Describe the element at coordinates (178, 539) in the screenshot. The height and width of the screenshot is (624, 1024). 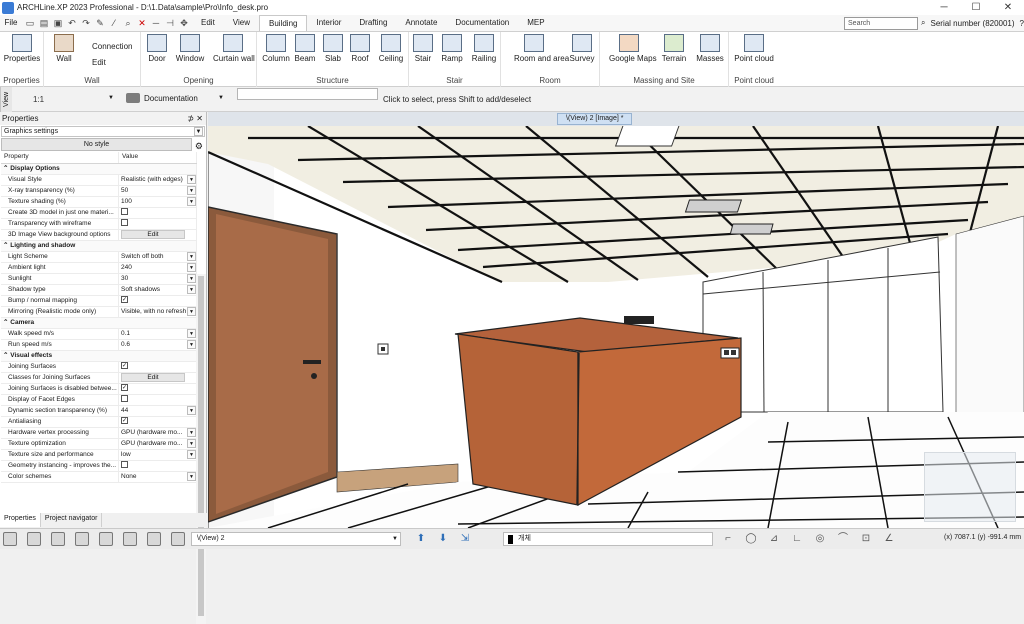
I see `color-icon` at that location.